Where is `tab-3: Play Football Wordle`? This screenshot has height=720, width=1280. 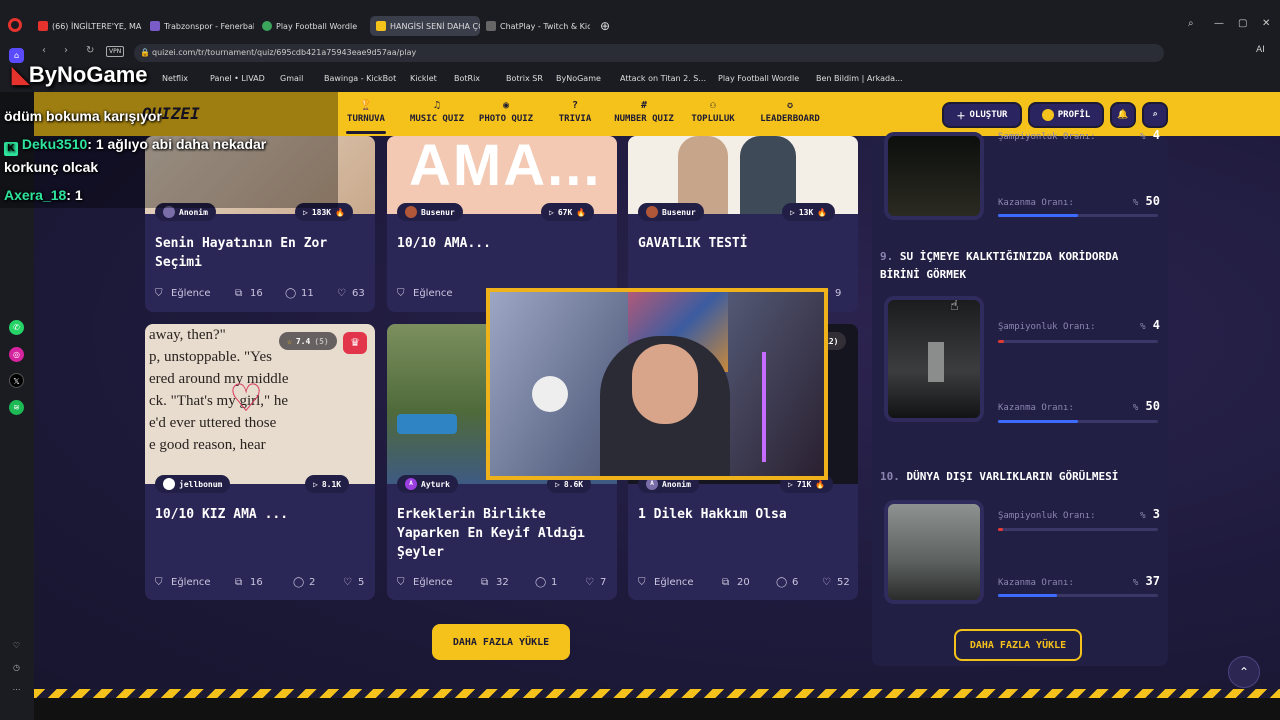
tab-3: Play Football Wordle is located at coordinates (314, 26).